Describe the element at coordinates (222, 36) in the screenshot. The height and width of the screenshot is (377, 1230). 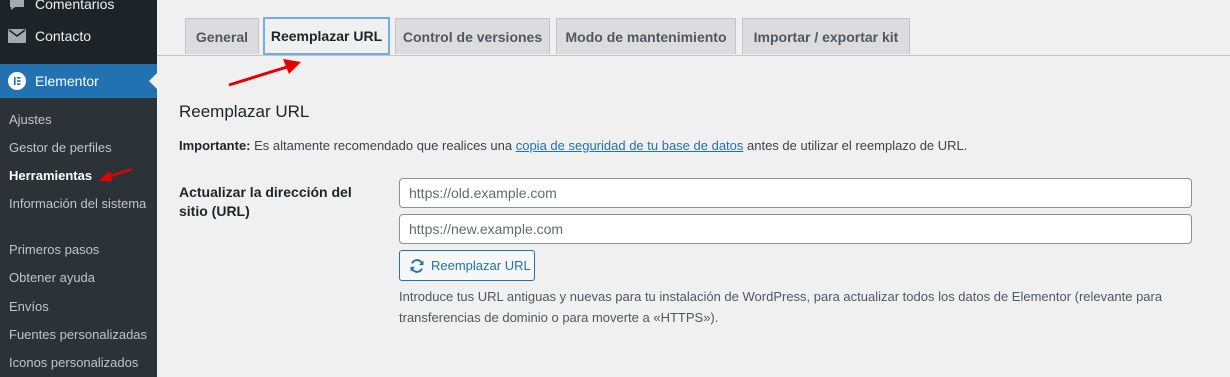
I see `tab-general: General` at that location.